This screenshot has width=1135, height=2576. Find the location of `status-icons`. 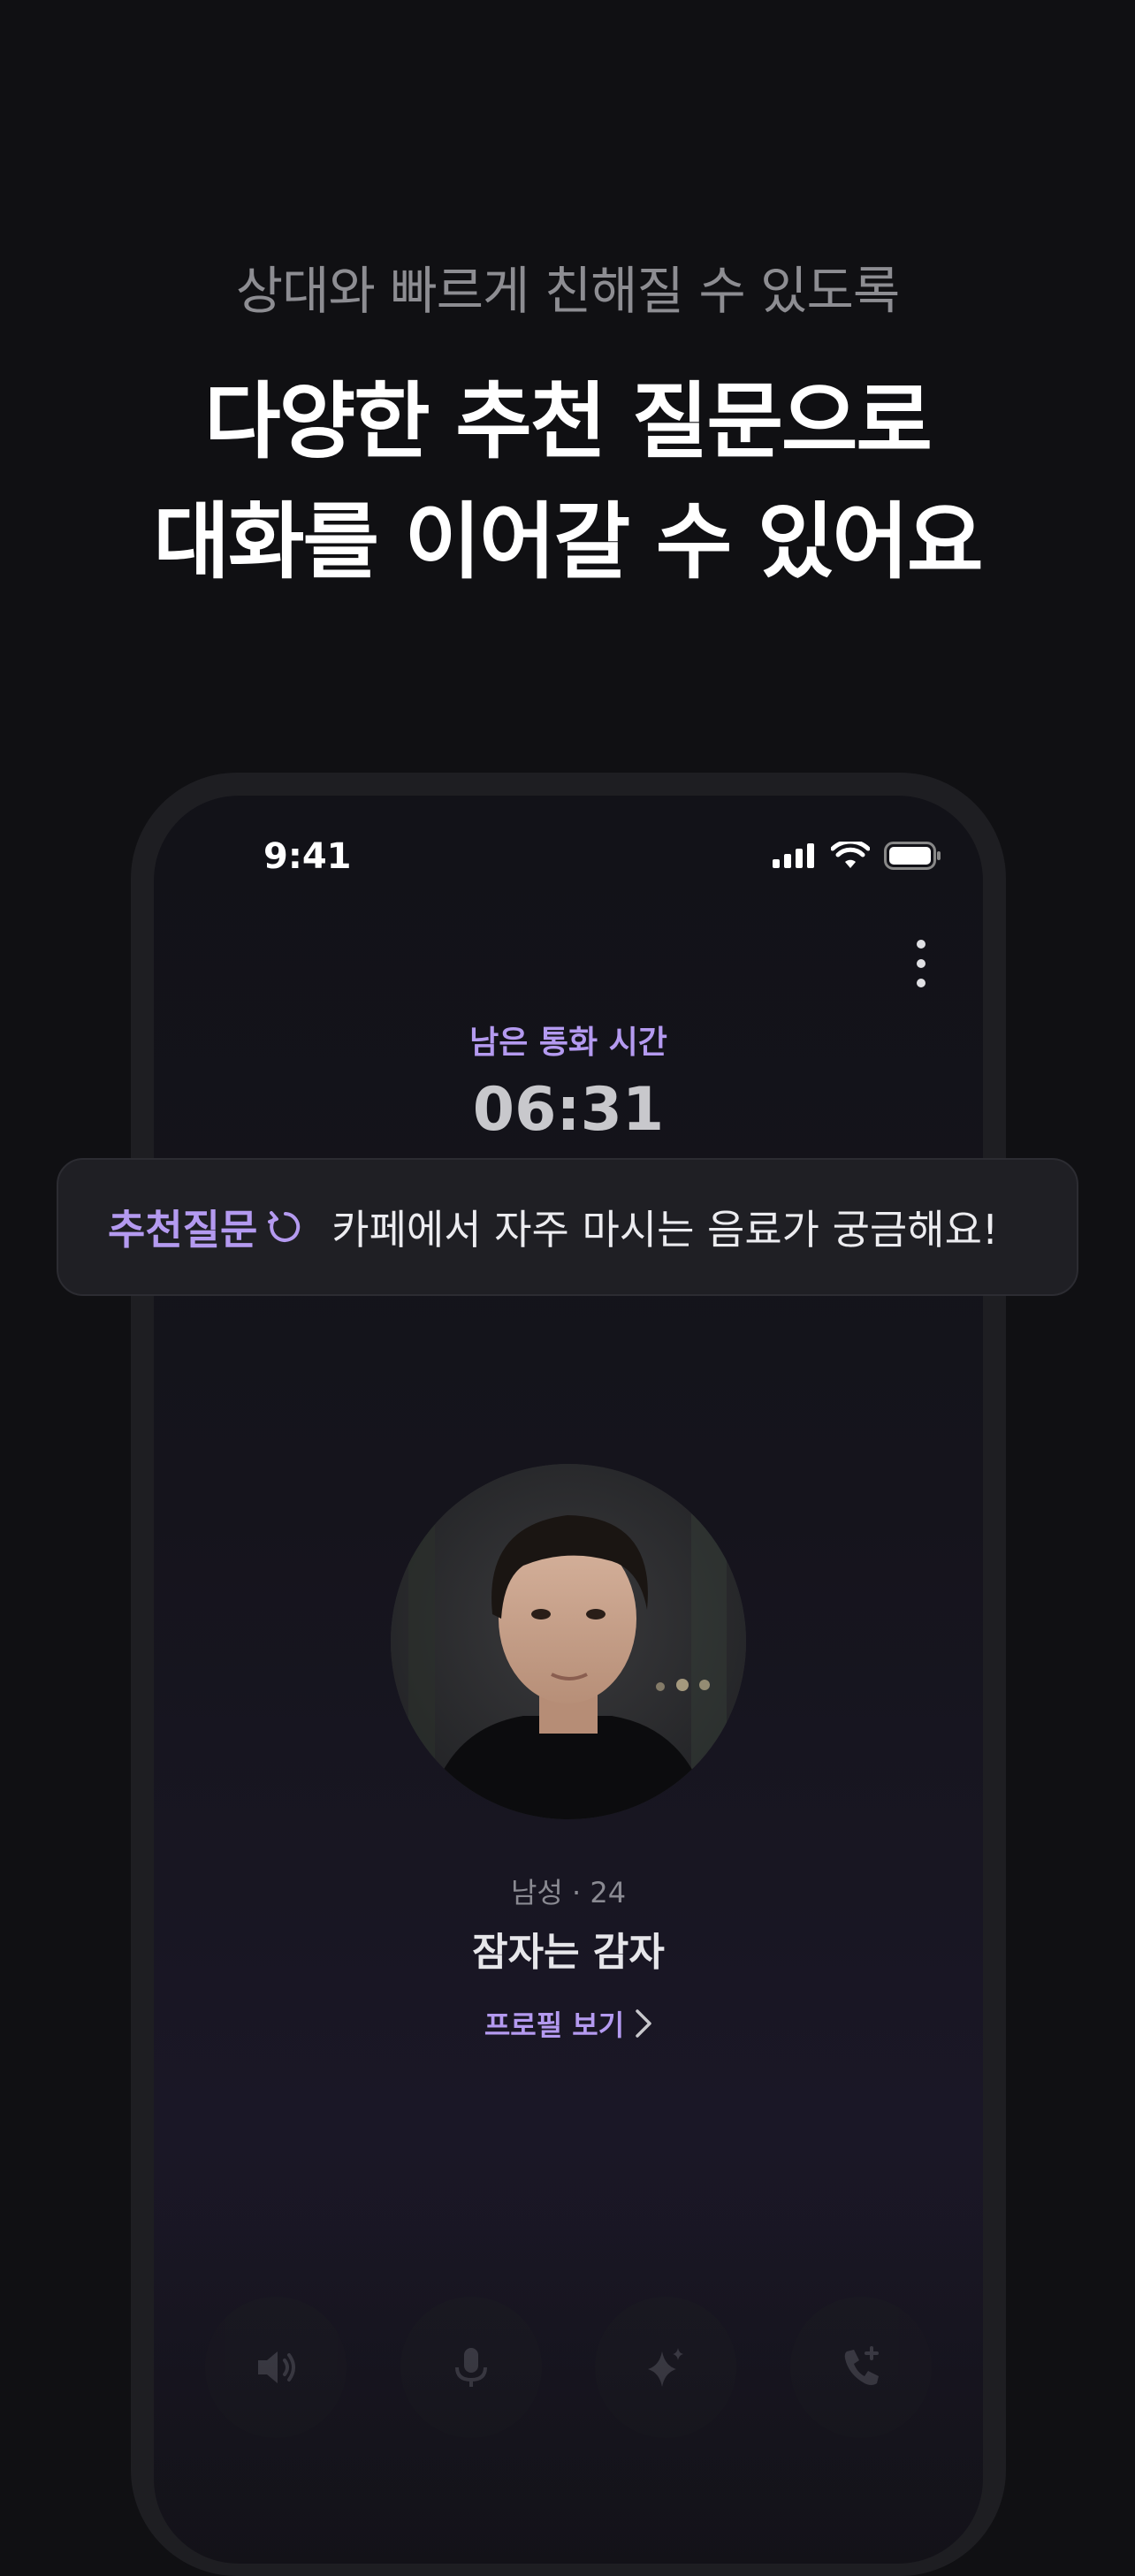

status-icons is located at coordinates (857, 856).